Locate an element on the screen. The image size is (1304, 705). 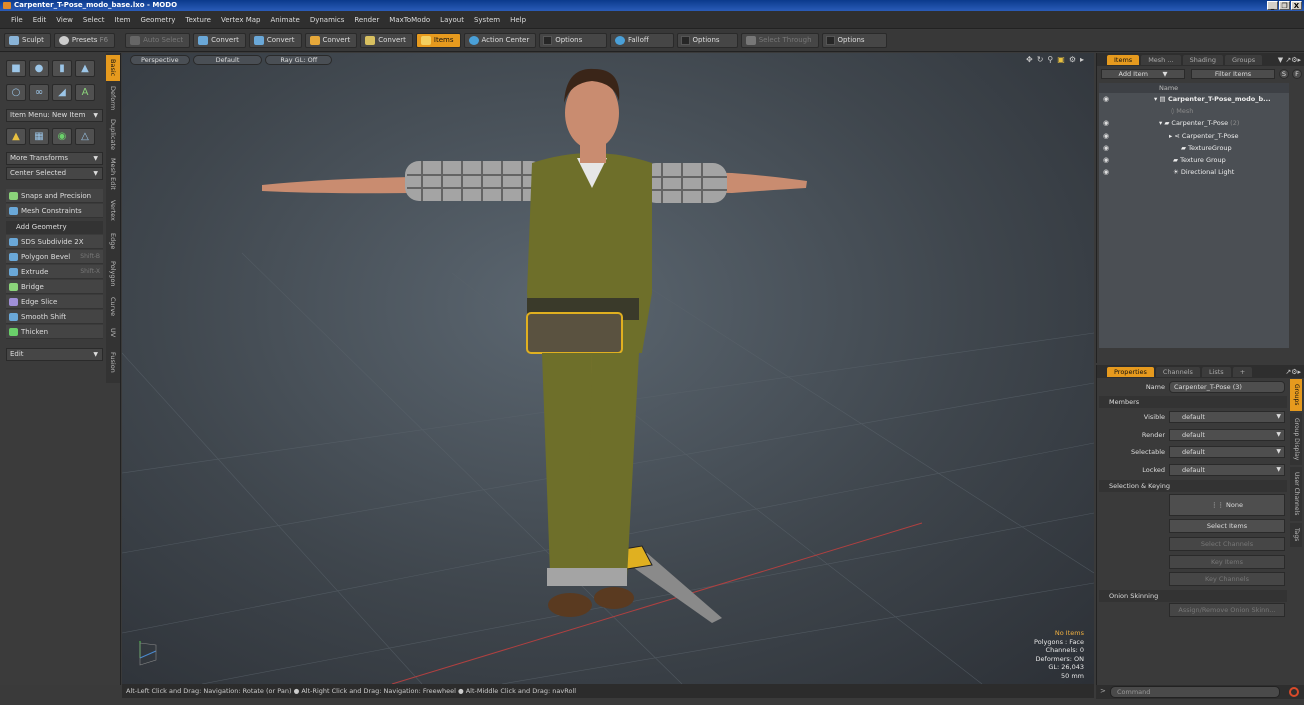
sculpt-button: Sculpt is located at coordinates (27, 40).